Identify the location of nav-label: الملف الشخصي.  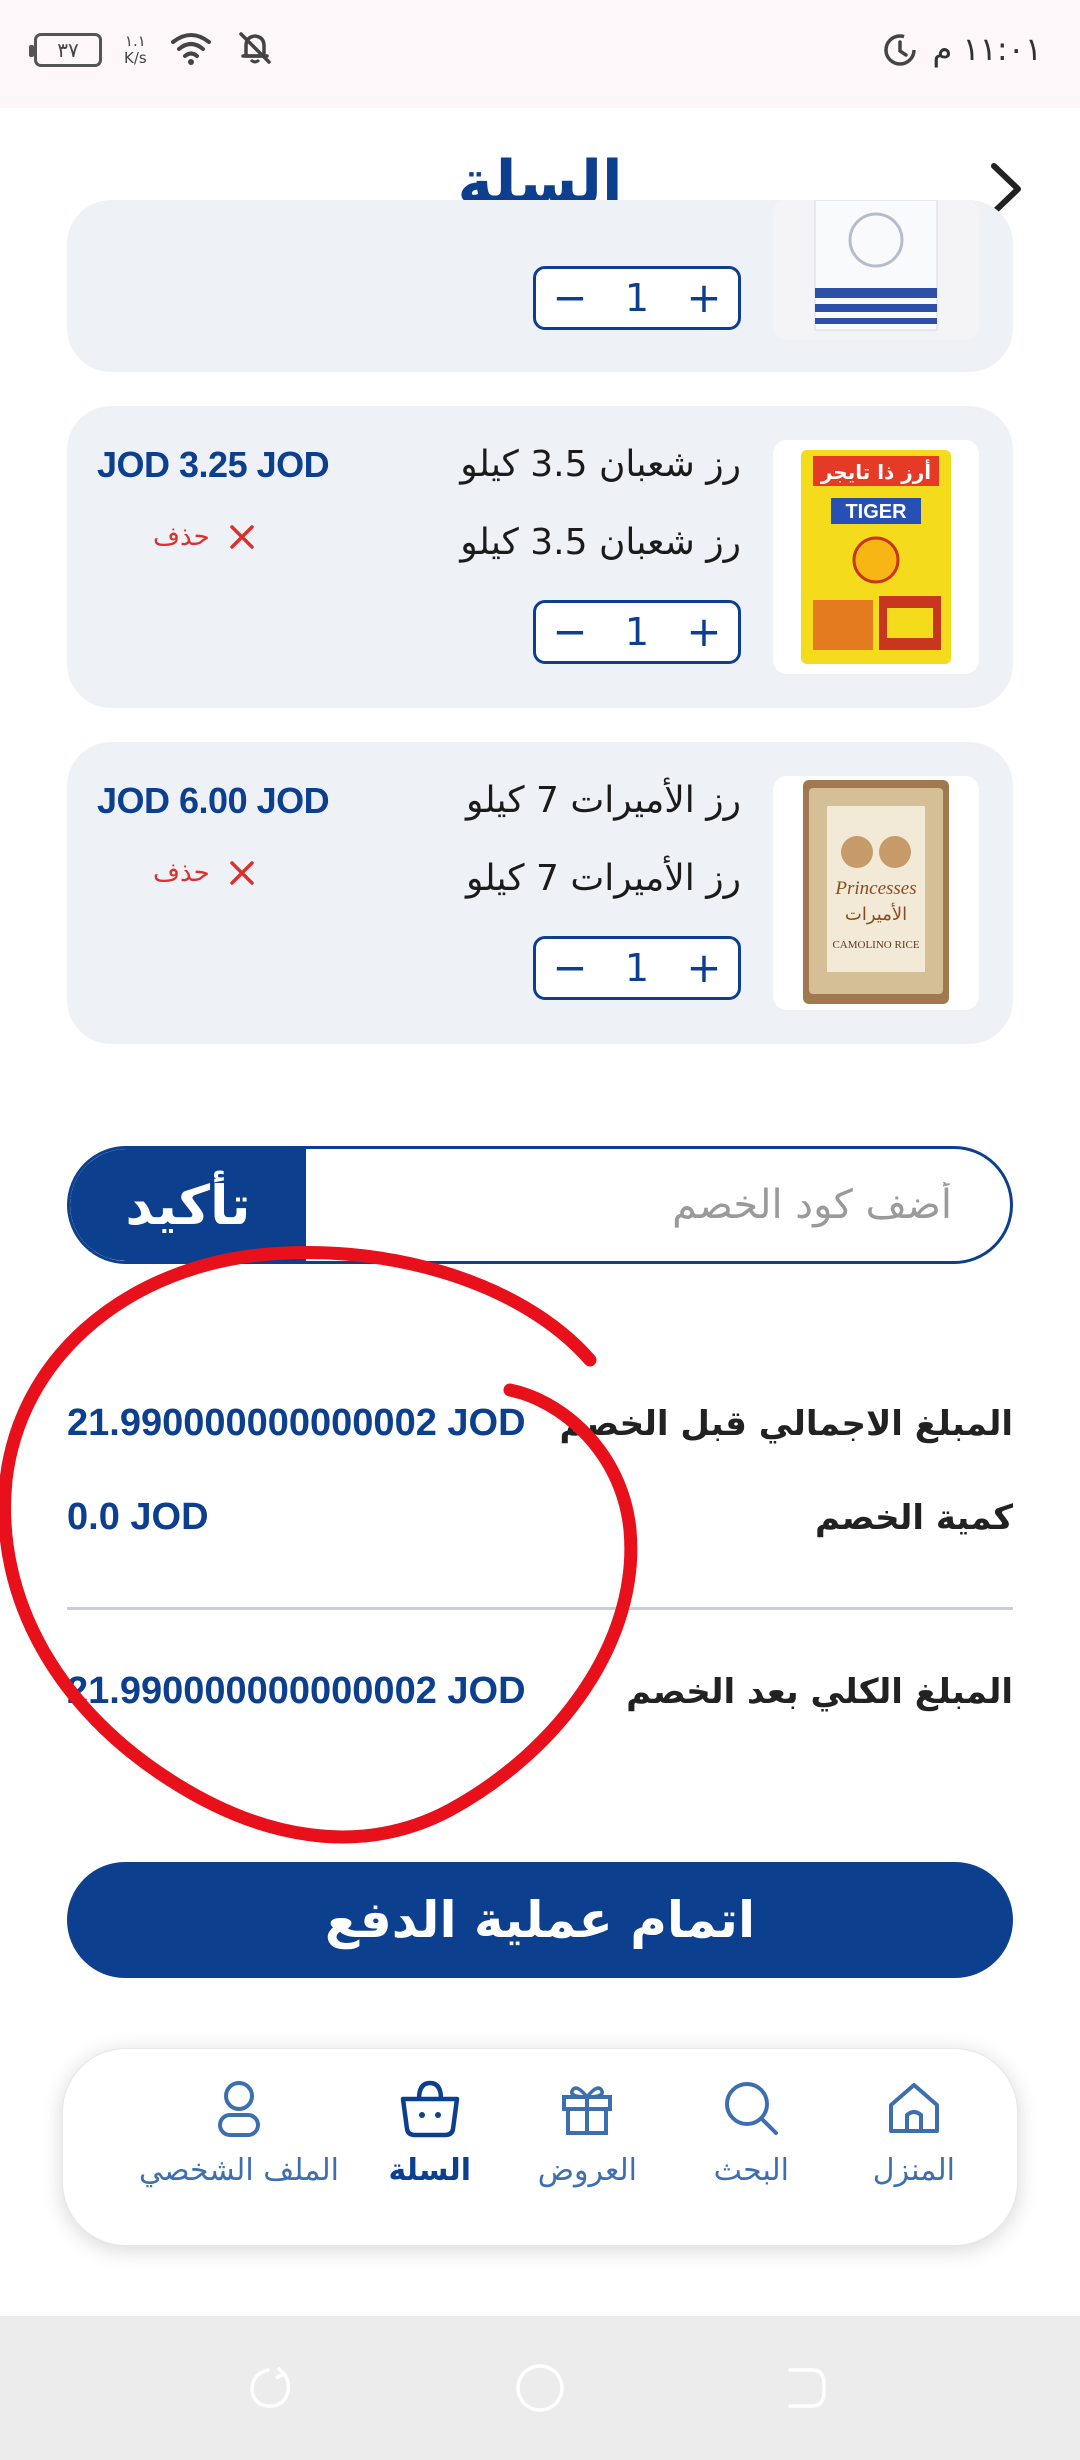
(239, 2170).